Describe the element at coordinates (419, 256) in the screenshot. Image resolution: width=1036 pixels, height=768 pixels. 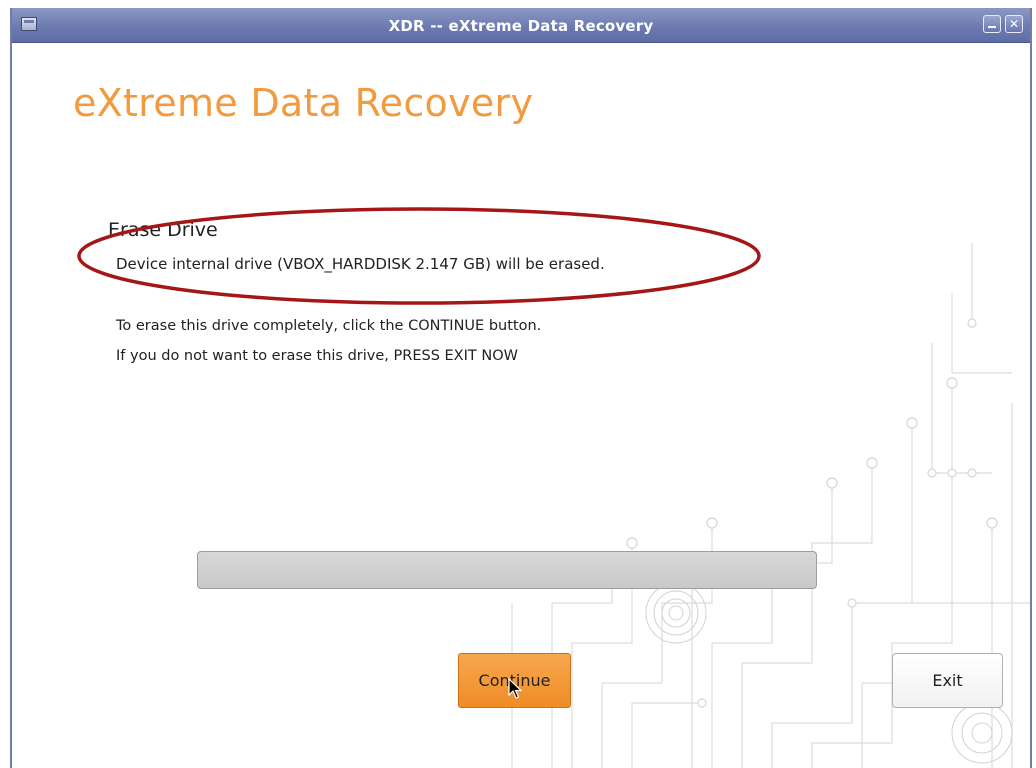
I see `annotation-ellipse` at that location.